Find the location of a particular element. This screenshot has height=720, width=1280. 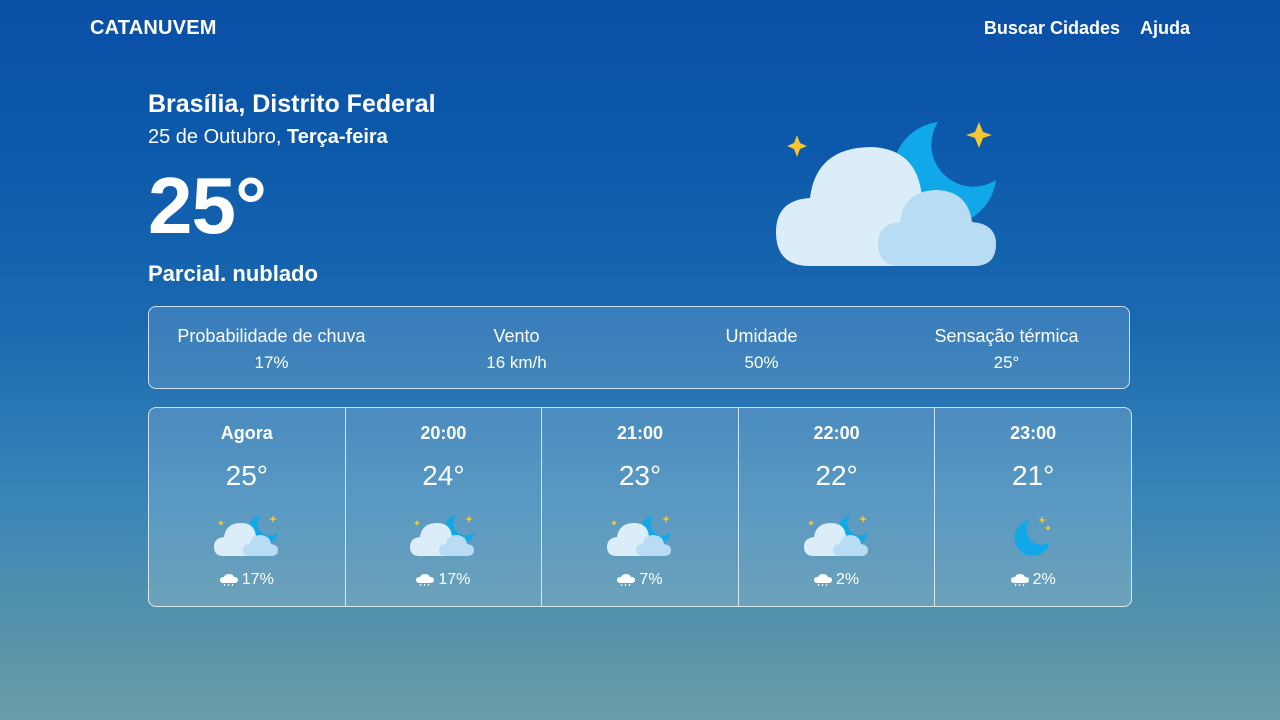

hourly-card: Agora 25° 17% is located at coordinates (247, 507).